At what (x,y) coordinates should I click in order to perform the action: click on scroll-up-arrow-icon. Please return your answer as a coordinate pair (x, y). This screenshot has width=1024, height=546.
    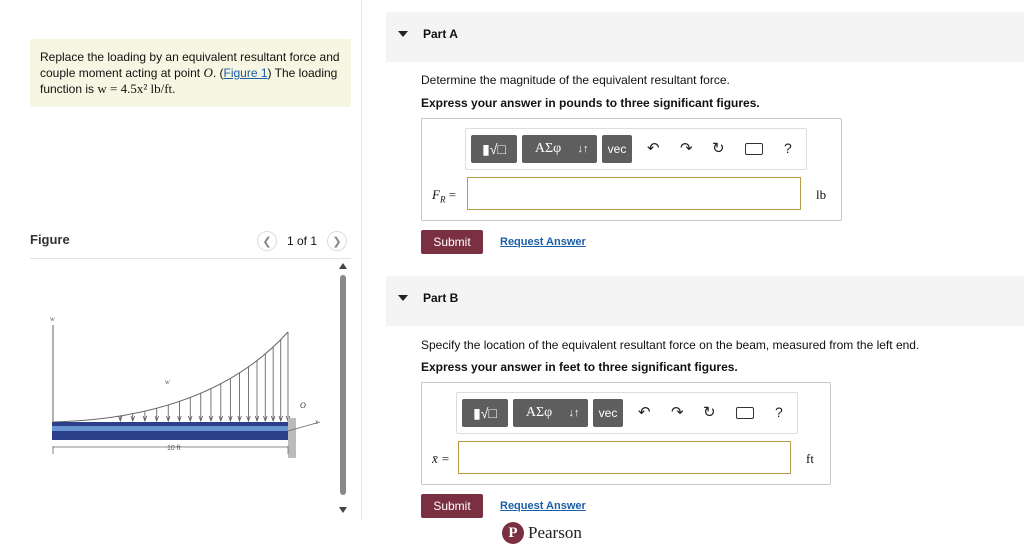
    Looking at the image, I should click on (343, 266).